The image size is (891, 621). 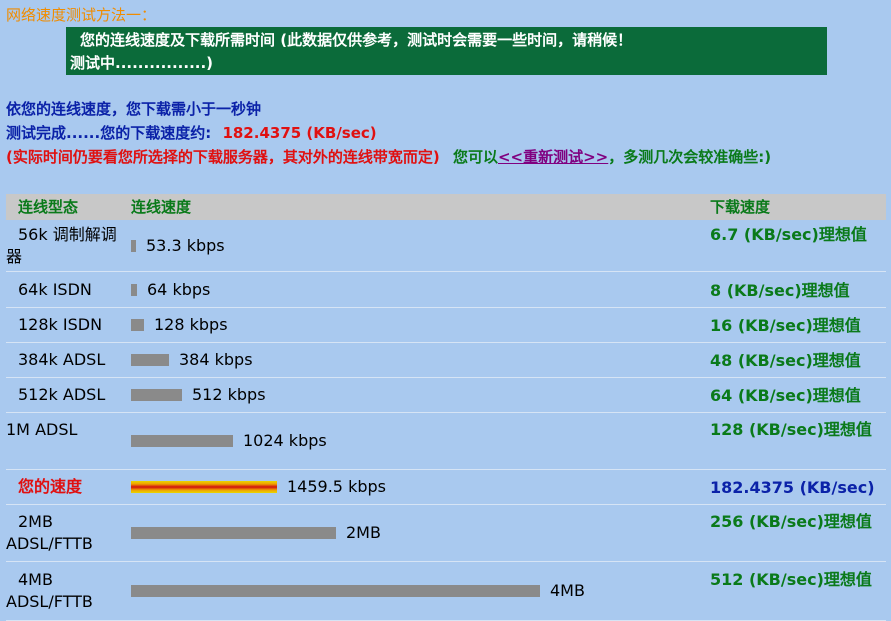 What do you see at coordinates (690, 157) in the screenshot?
I see `retest-suffix: ，多测几次会较准确些:)` at bounding box center [690, 157].